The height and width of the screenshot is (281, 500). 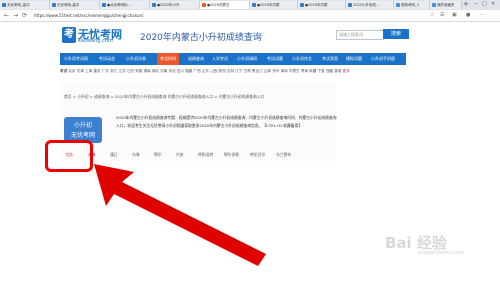 What do you see at coordinates (88, 71) in the screenshot?
I see `city-link: 上海` at bounding box center [88, 71].